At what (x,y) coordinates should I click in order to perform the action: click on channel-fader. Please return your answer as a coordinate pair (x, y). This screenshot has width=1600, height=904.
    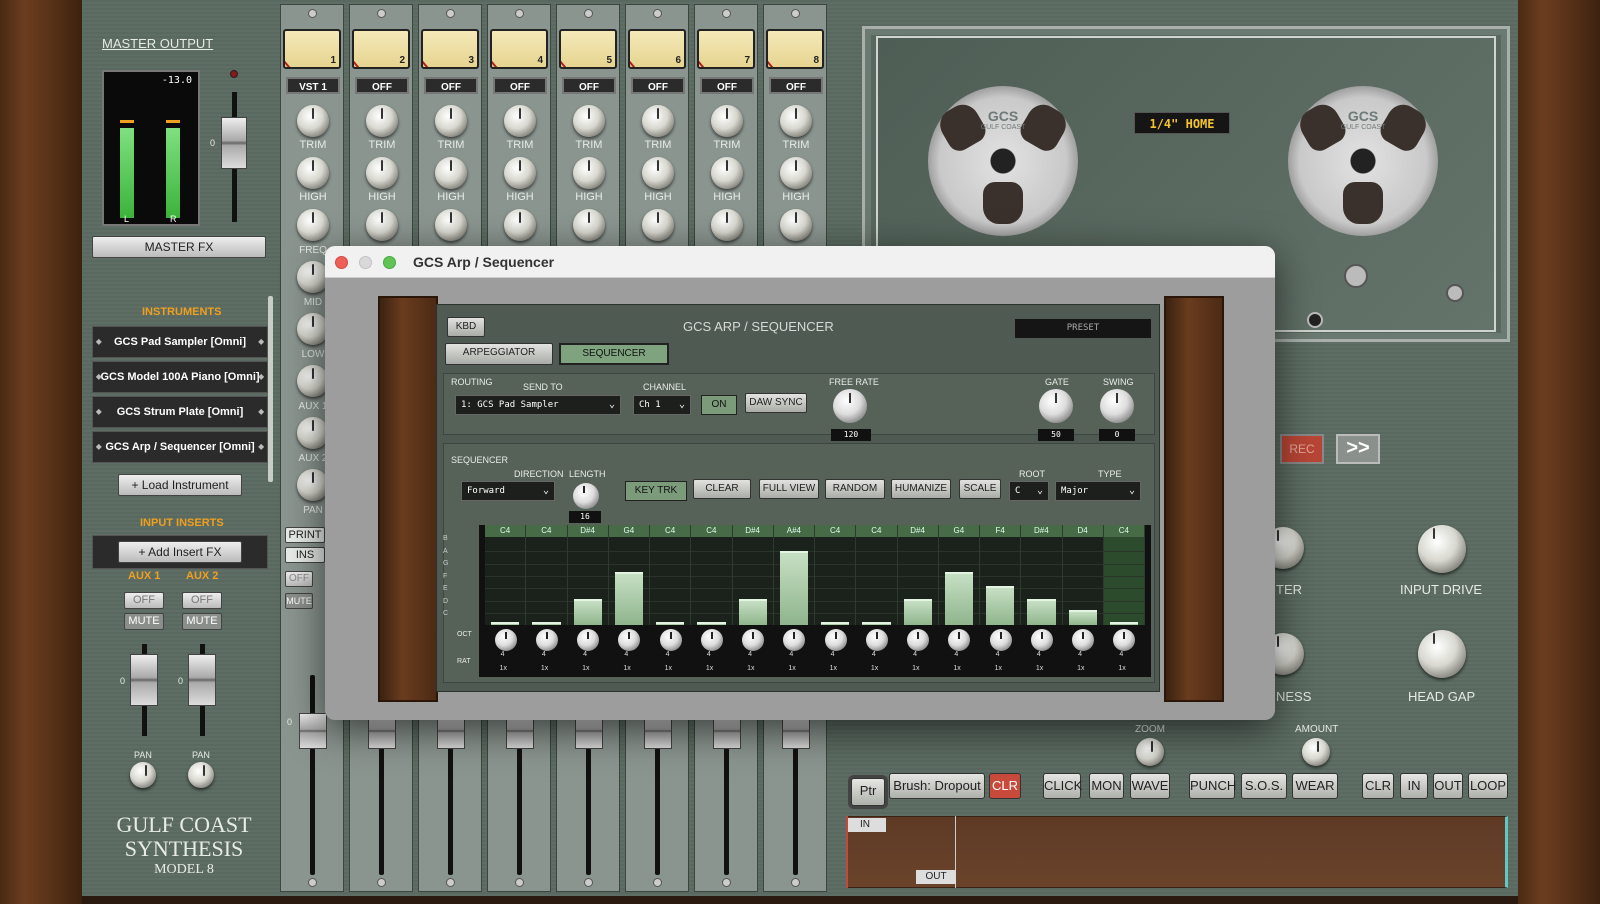
    Looking at the image, I should click on (313, 731).